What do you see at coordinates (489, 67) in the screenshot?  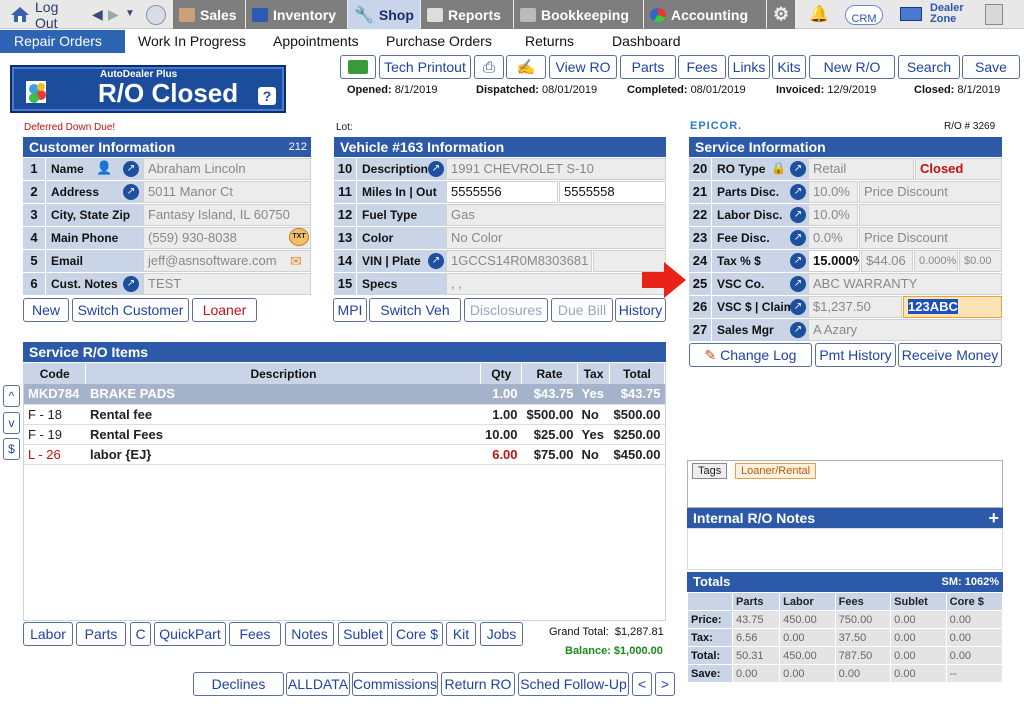 I see `print-button: ⎙` at bounding box center [489, 67].